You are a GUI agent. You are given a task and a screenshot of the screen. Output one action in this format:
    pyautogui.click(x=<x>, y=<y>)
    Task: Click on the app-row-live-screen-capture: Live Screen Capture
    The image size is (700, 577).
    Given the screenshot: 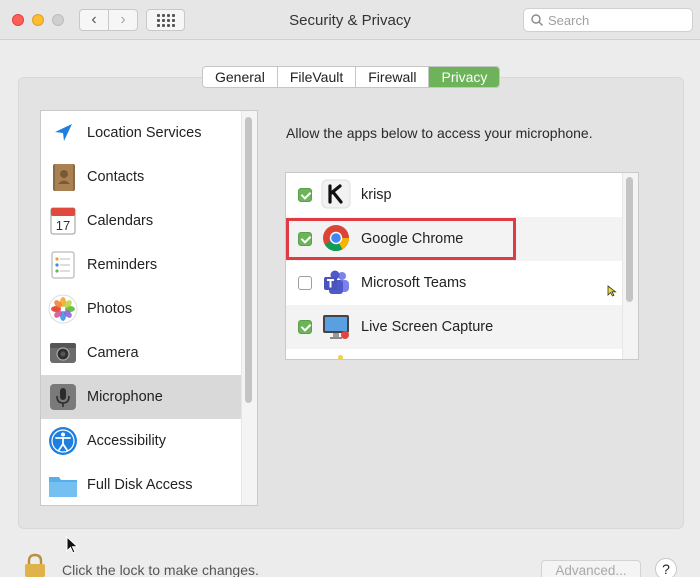 What is the action you would take?
    pyautogui.click(x=455, y=327)
    